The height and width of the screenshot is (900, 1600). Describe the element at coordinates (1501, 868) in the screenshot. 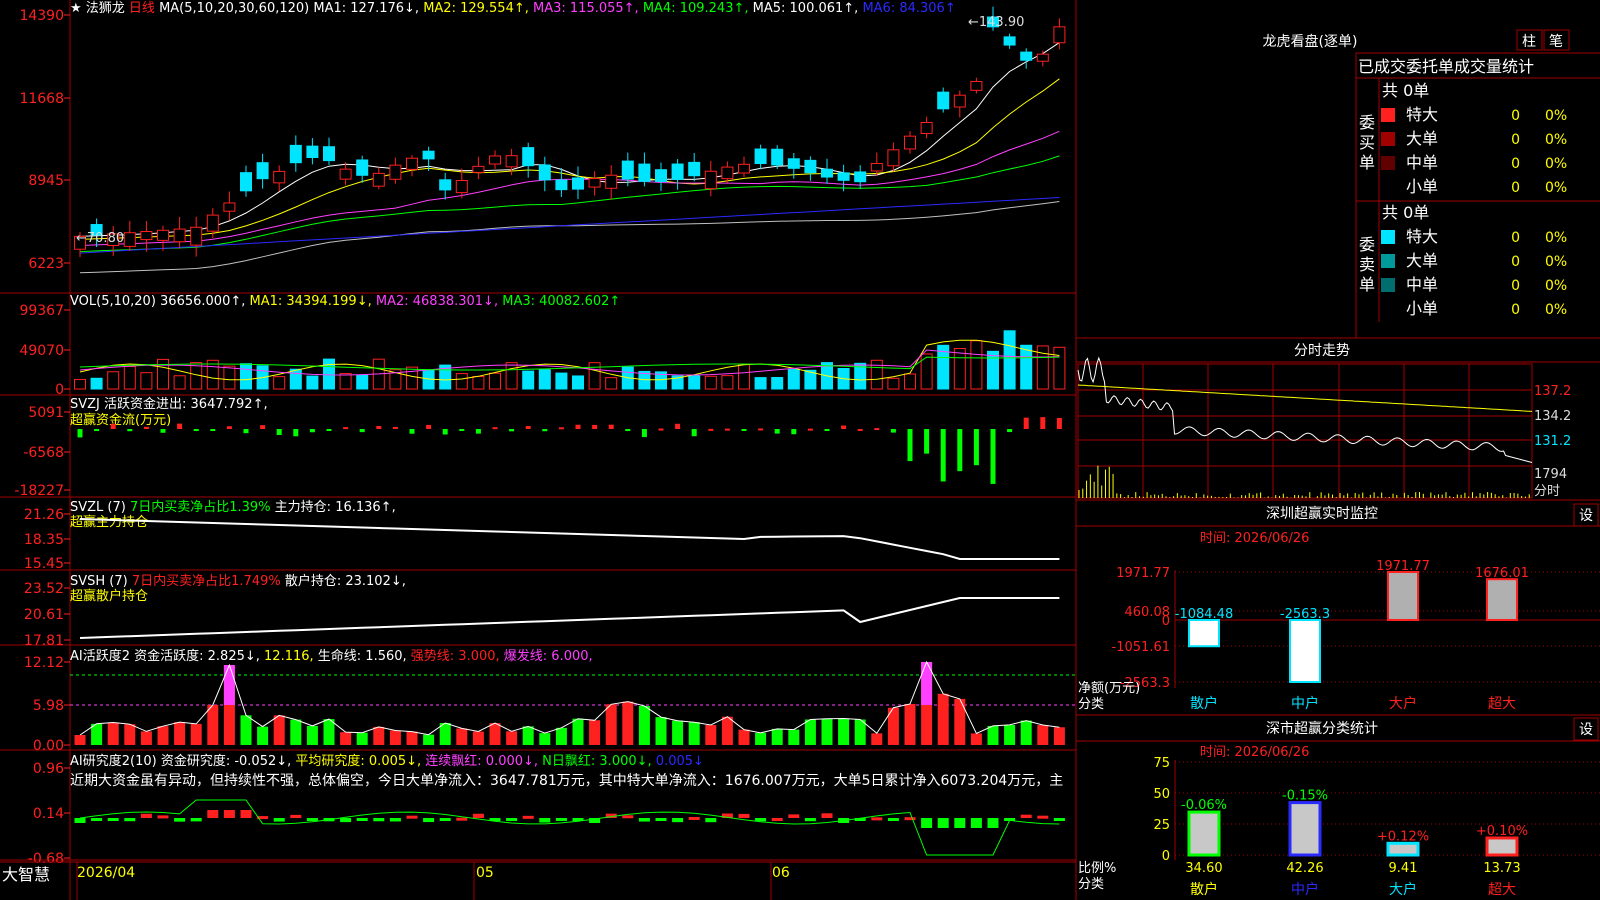

I see `classification-value-label: 13.73` at that location.